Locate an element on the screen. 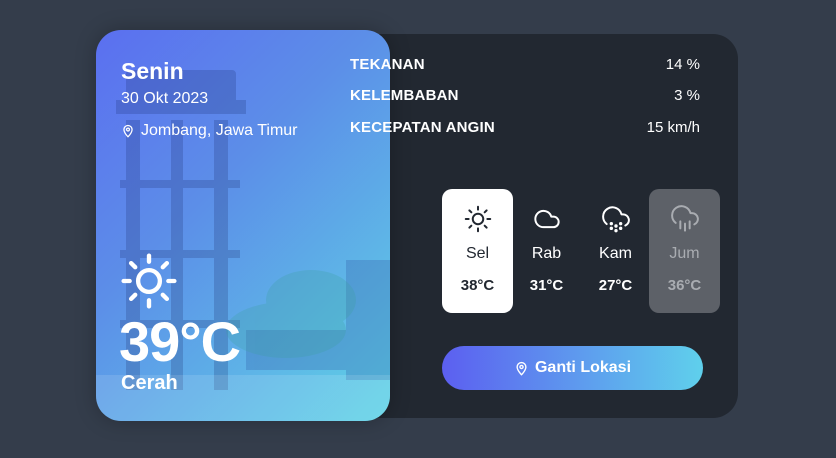 The height and width of the screenshot is (458, 836). forecast-temp: 27°C is located at coordinates (615, 285).